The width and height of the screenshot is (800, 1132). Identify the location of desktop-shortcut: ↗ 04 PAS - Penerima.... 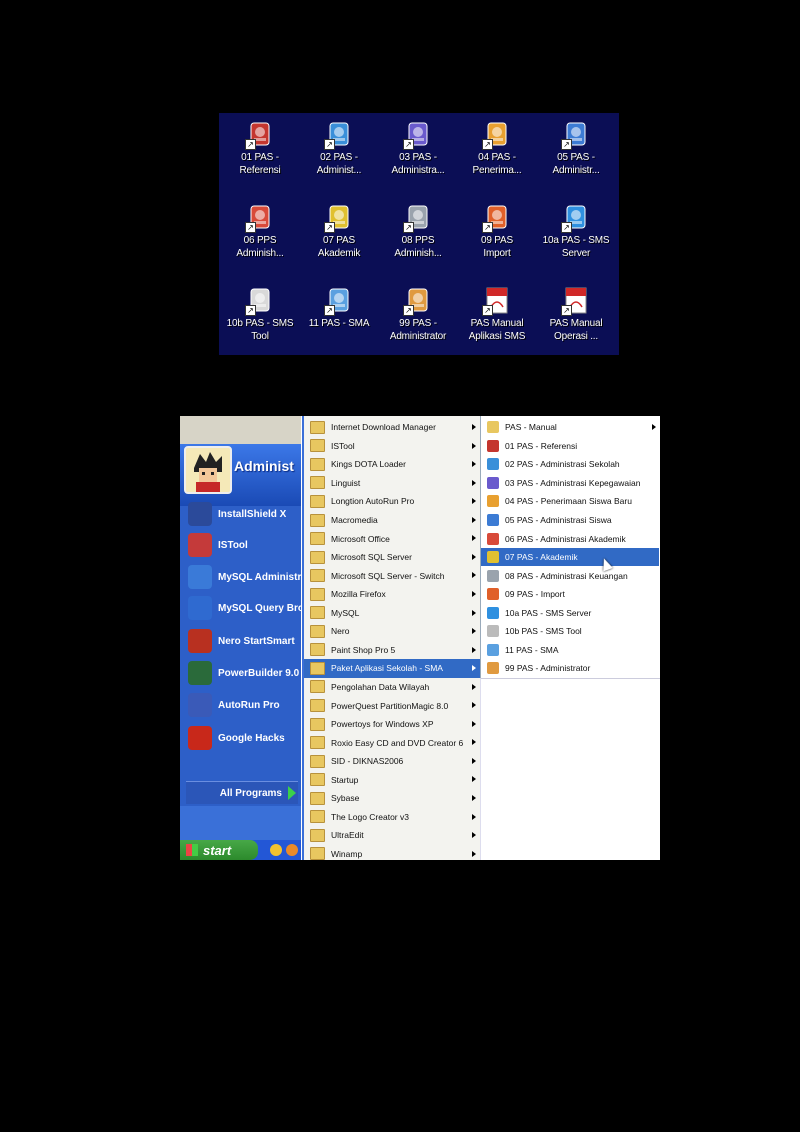
(497, 155).